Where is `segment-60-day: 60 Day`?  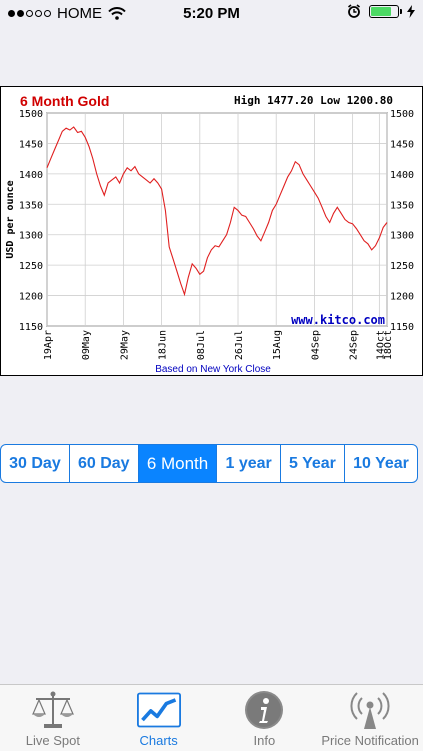 segment-60-day: 60 Day is located at coordinates (104, 463).